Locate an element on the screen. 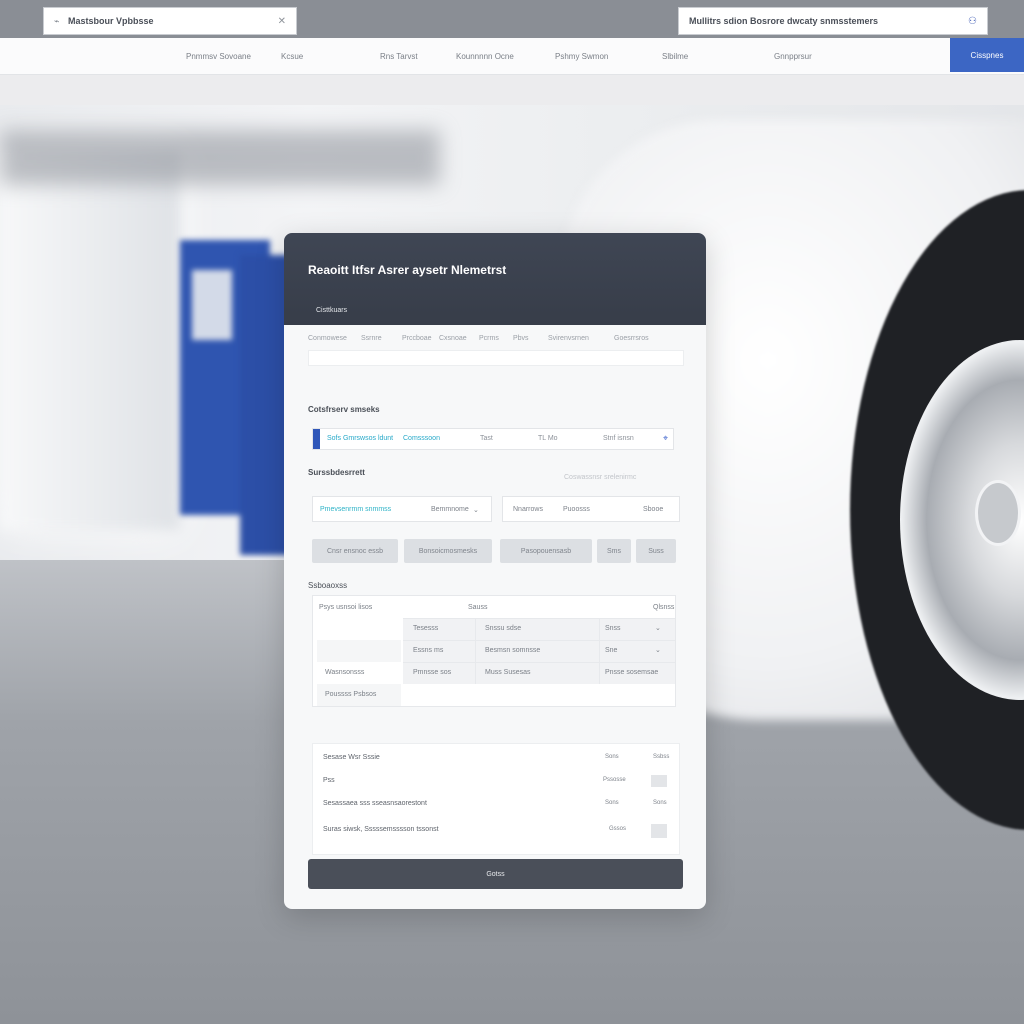 The height and width of the screenshot is (1024, 1024). sub-bar is located at coordinates (512, 90).